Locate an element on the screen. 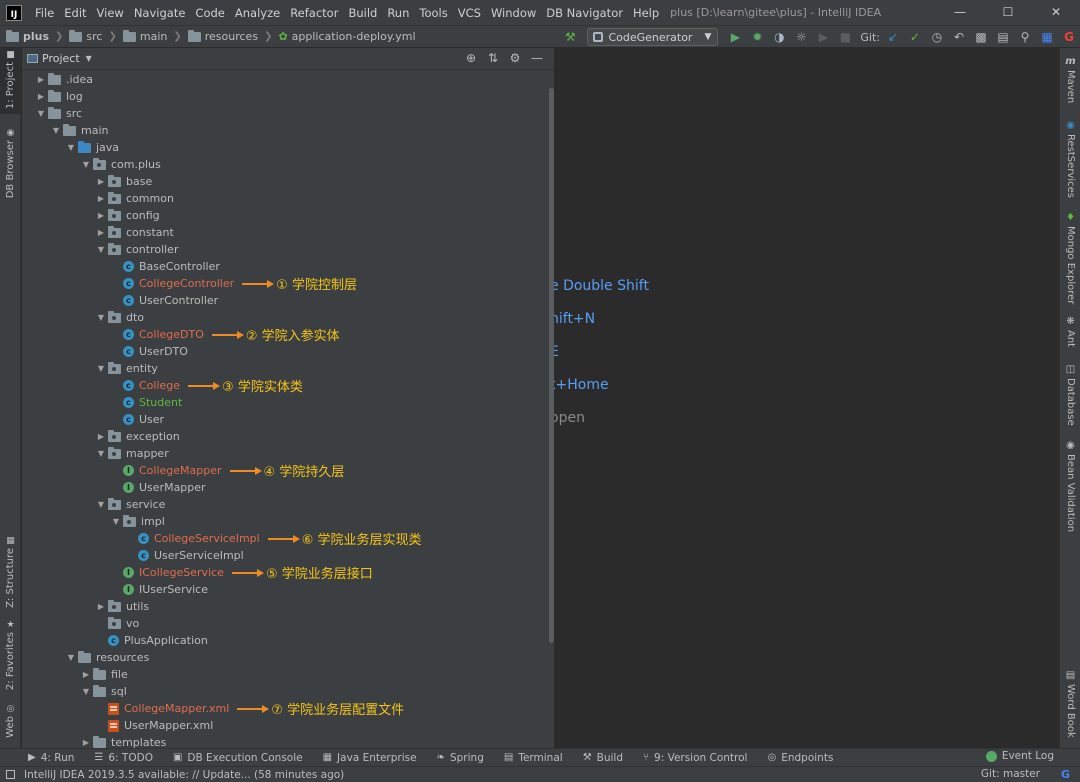 Image resolution: width=1080 pixels, height=782 pixels. tree-node: c UserServiceImpl is located at coordinates (184, 555).